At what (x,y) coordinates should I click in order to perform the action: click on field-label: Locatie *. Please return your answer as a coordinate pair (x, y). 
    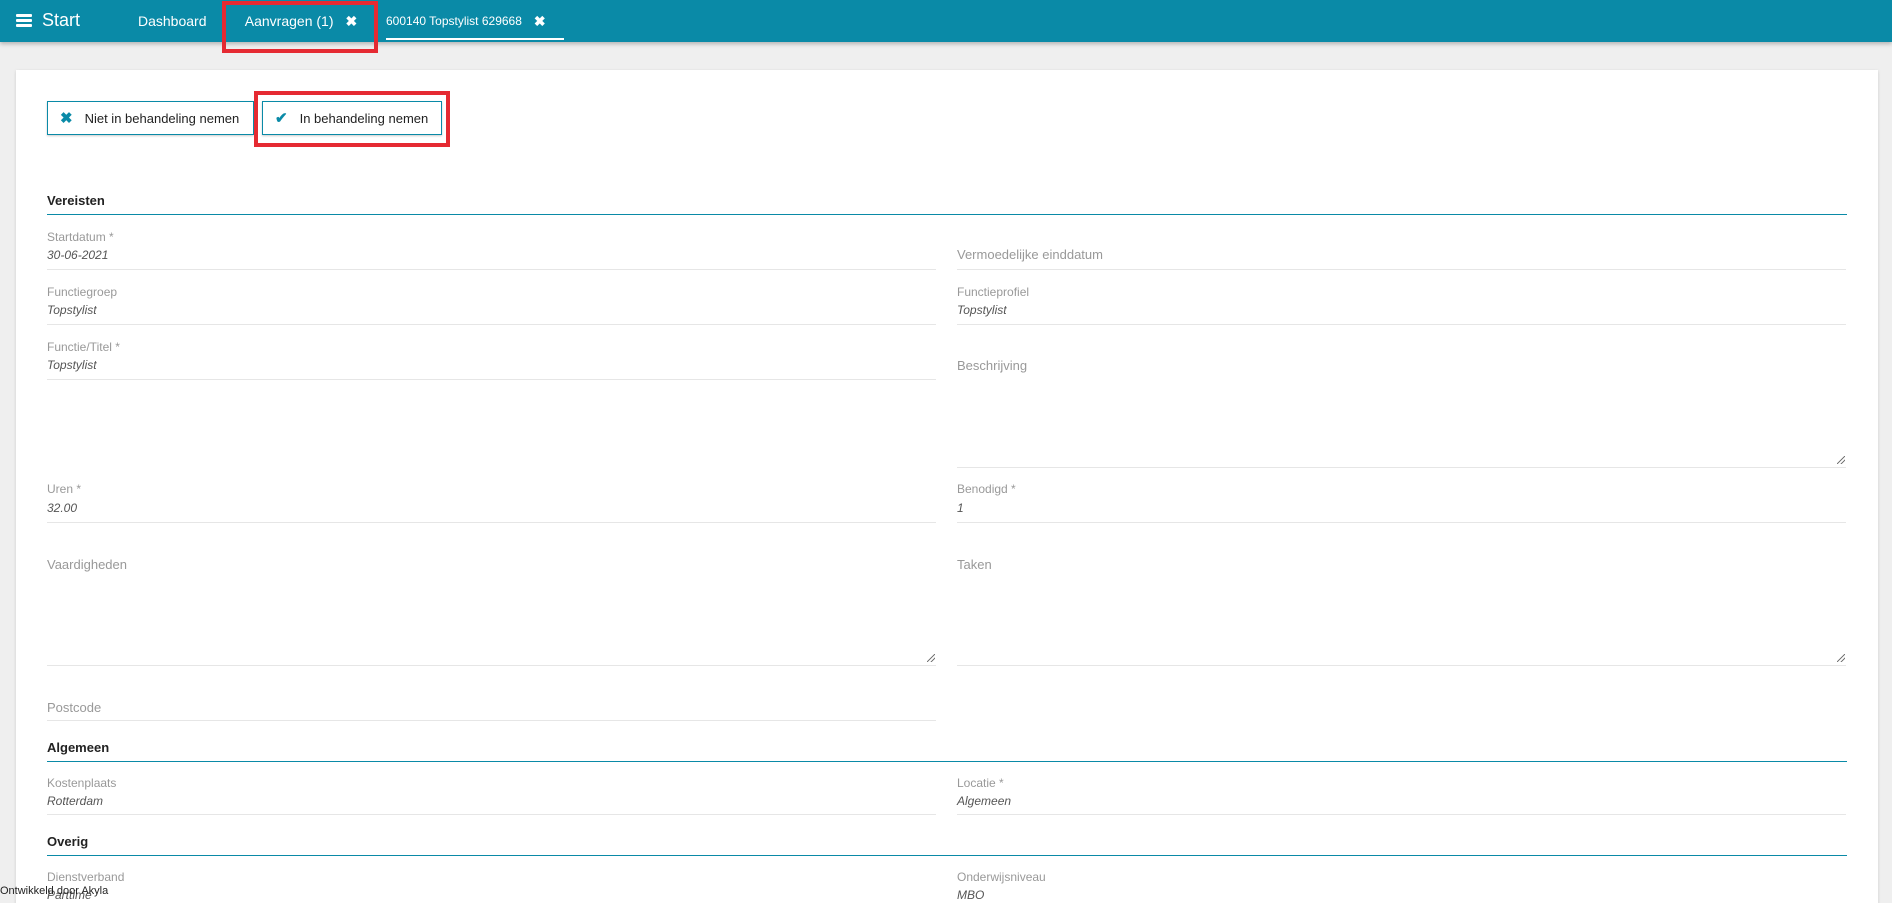
    Looking at the image, I should click on (980, 783).